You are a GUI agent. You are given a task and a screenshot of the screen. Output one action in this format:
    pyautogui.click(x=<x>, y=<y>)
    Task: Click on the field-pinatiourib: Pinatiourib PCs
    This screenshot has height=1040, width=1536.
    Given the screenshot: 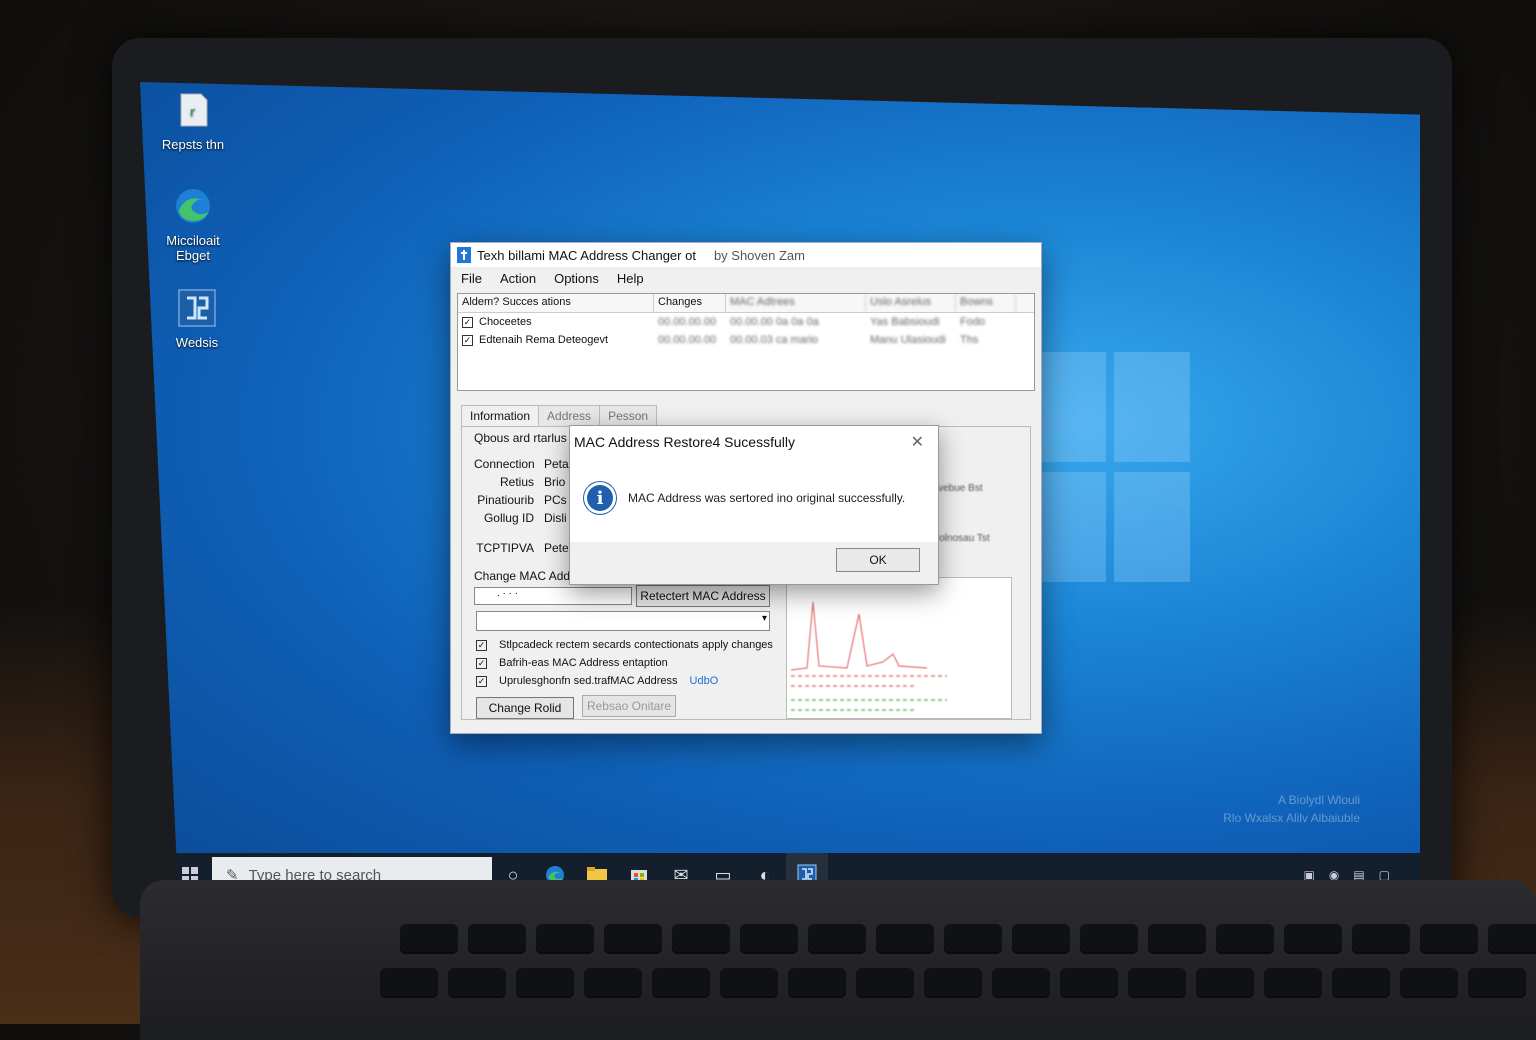 What is the action you would take?
    pyautogui.click(x=520, y=500)
    